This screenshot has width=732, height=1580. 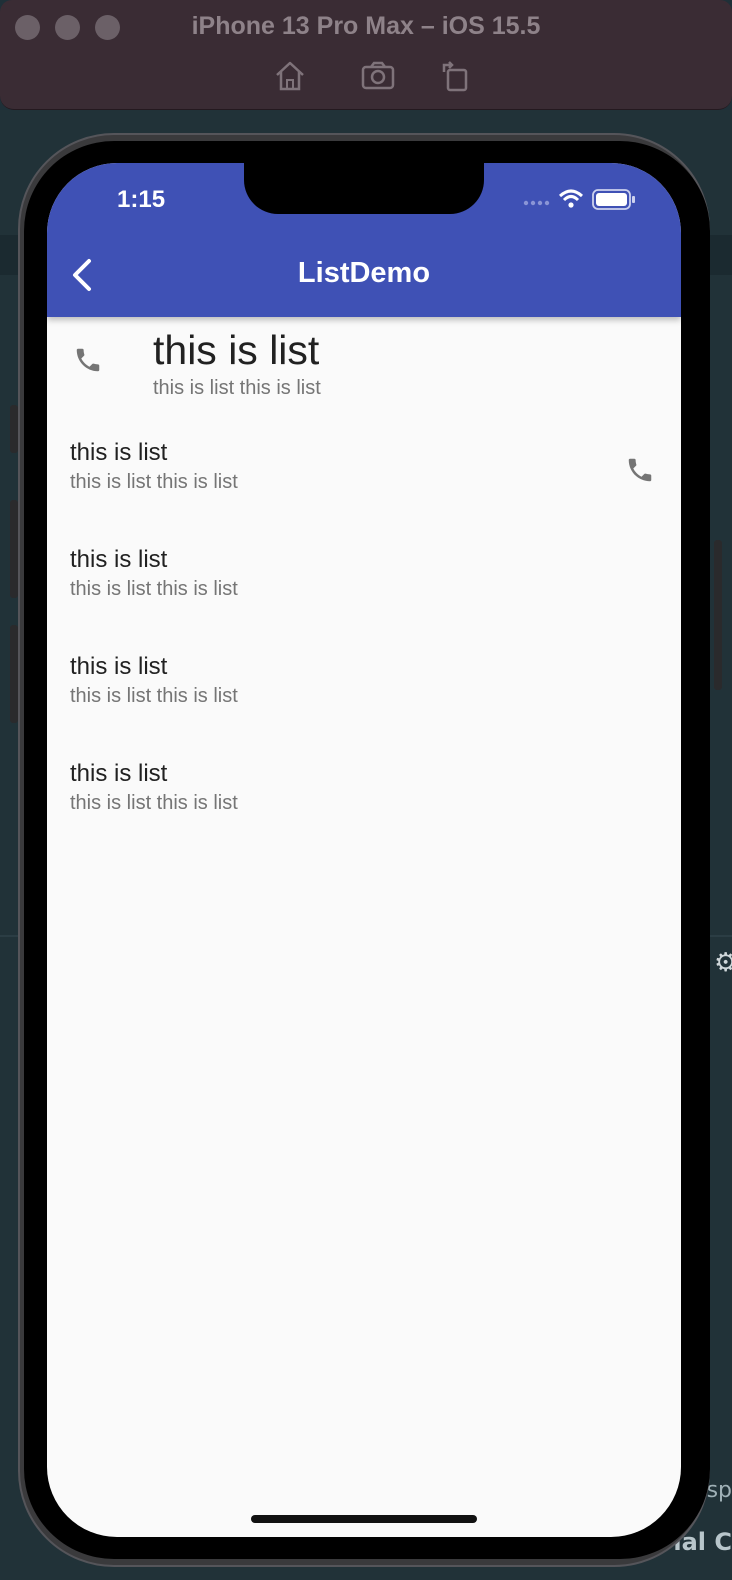 What do you see at coordinates (613, 199) in the screenshot?
I see `battery-icon` at bounding box center [613, 199].